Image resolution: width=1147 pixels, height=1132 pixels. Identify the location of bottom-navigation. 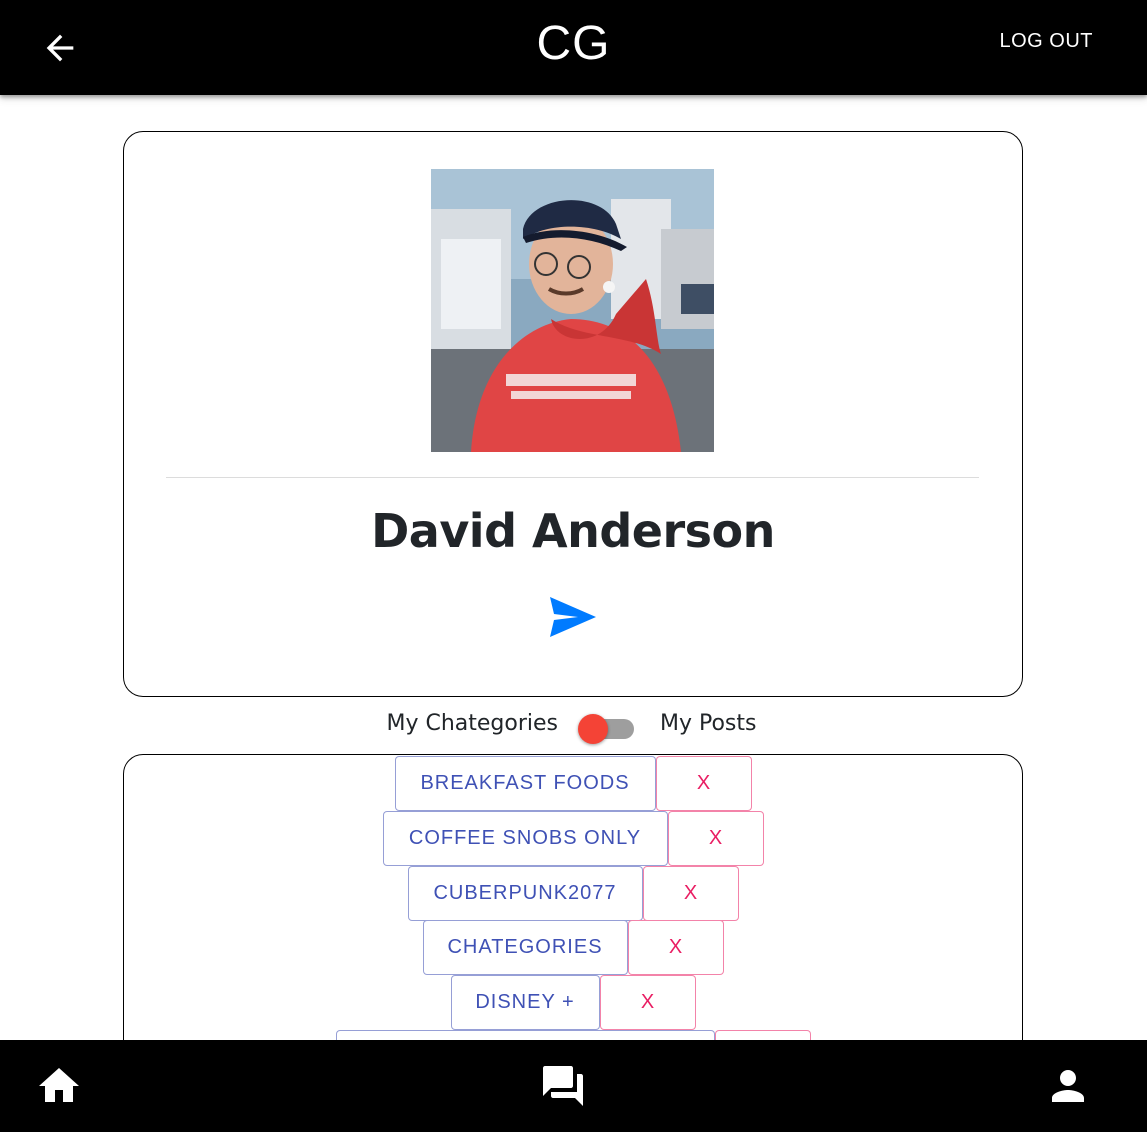
(573, 1086).